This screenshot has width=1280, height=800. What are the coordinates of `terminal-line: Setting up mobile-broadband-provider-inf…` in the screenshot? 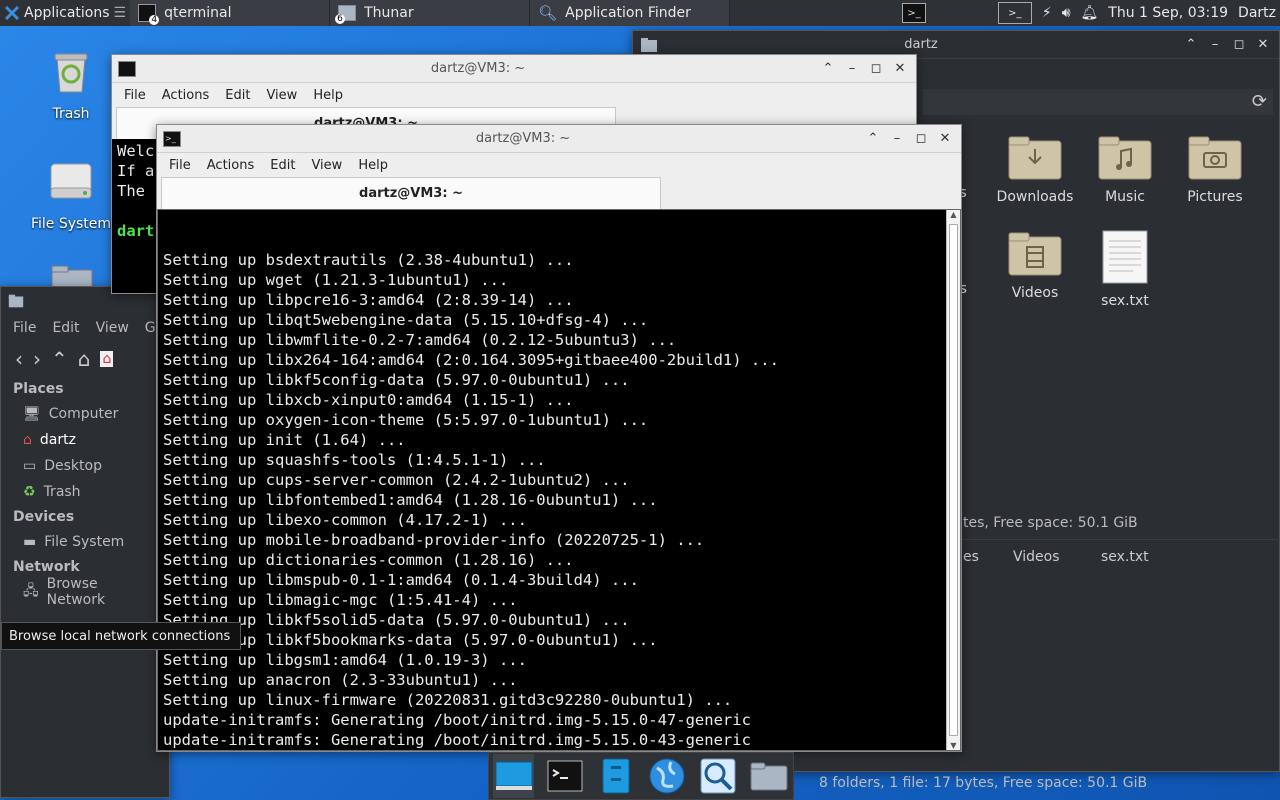 It's located at (434, 540).